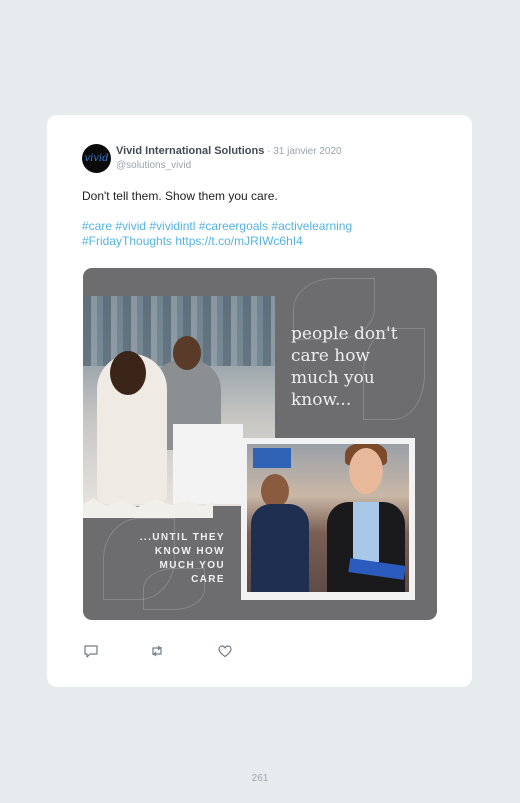  What do you see at coordinates (225, 651) in the screenshot?
I see `like-icon` at bounding box center [225, 651].